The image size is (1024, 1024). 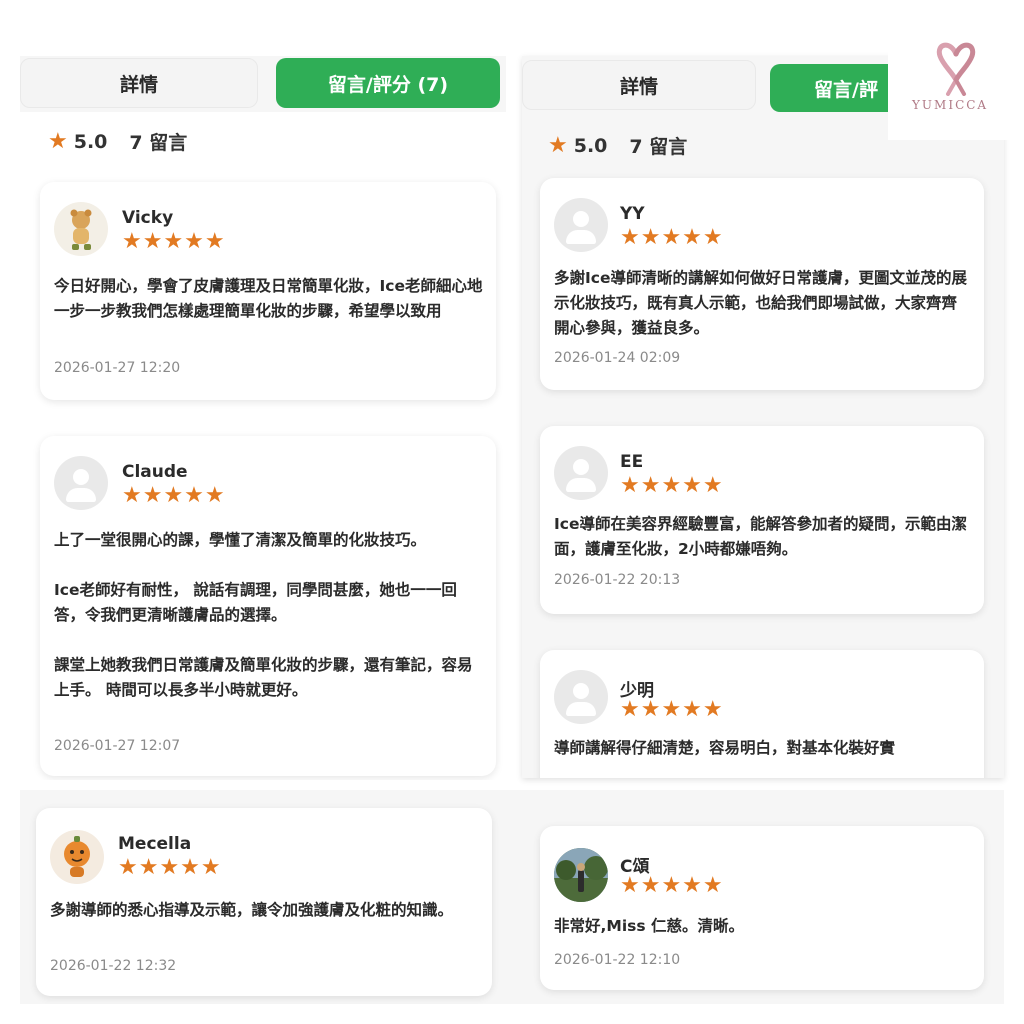 What do you see at coordinates (617, 580) in the screenshot?
I see `review-date: 2026-01-22 20:13` at bounding box center [617, 580].